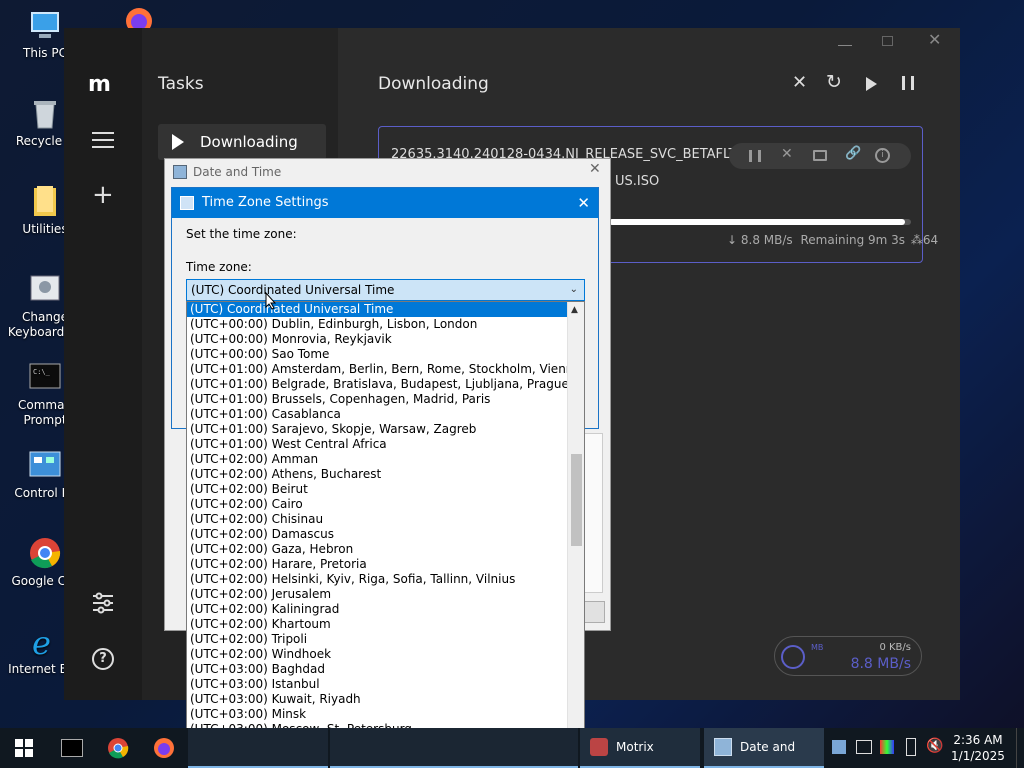 This screenshot has height=768, width=1024. I want to click on resume-all-icon, so click(871, 84).